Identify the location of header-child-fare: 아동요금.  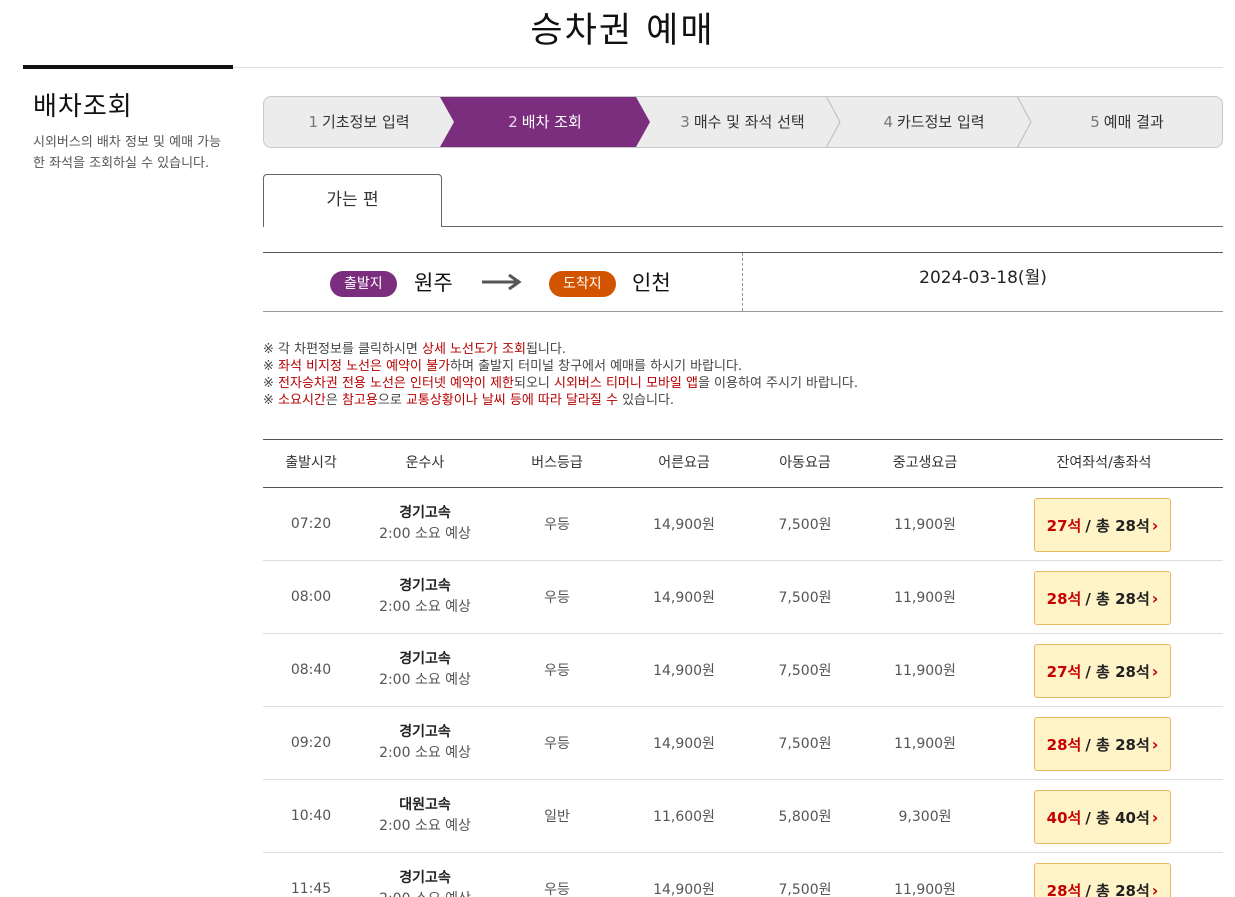
(805, 463).